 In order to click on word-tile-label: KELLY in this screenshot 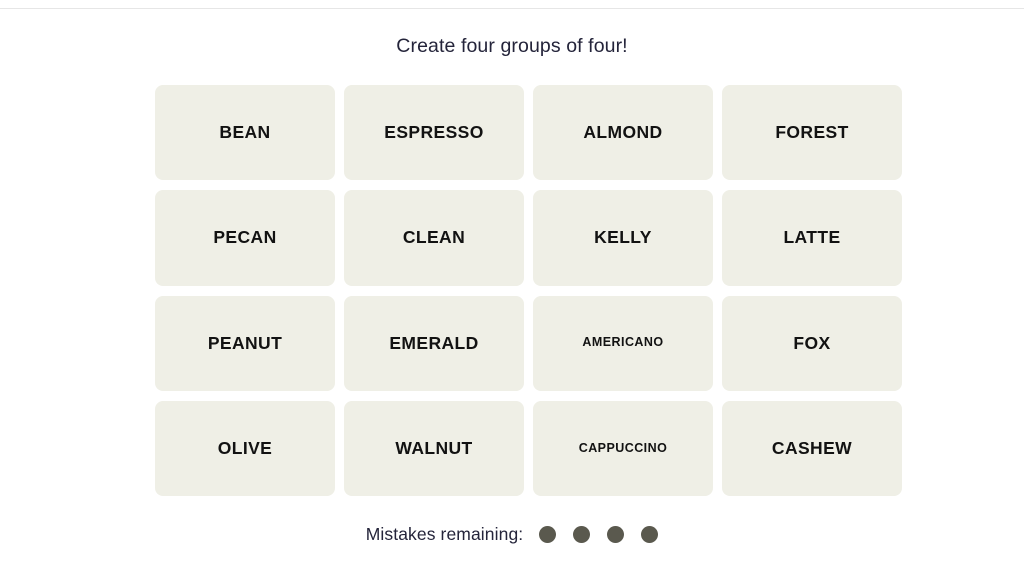, I will do `click(623, 237)`.